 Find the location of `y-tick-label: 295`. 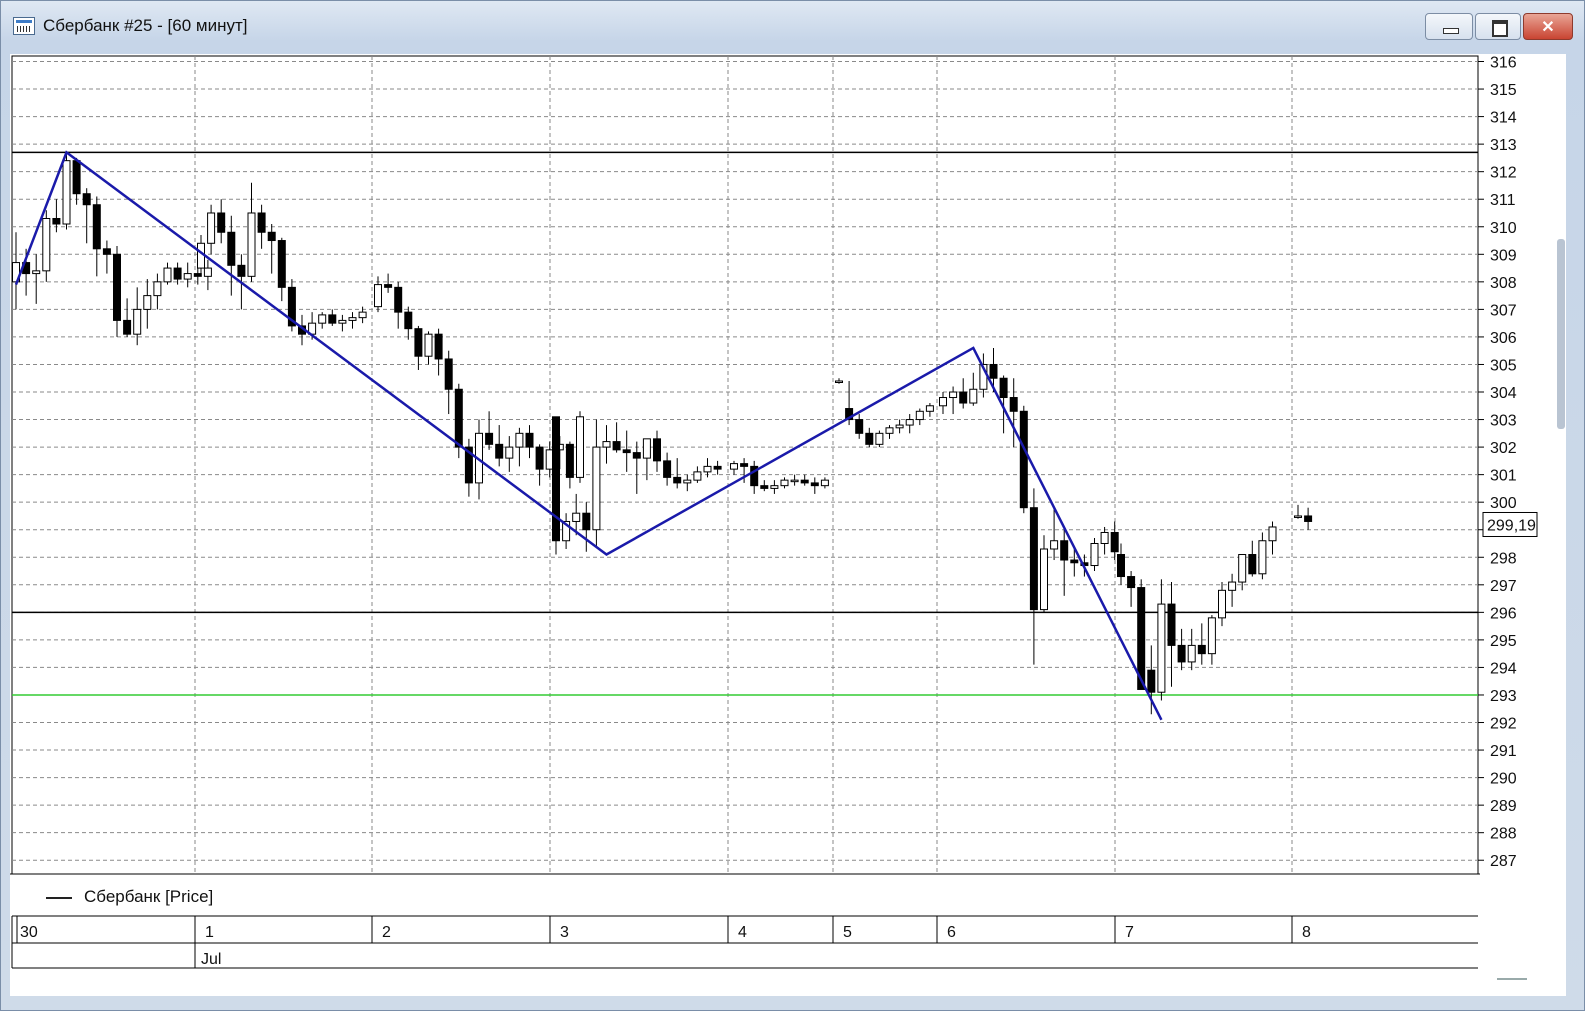

y-tick-label: 295 is located at coordinates (1503, 641).